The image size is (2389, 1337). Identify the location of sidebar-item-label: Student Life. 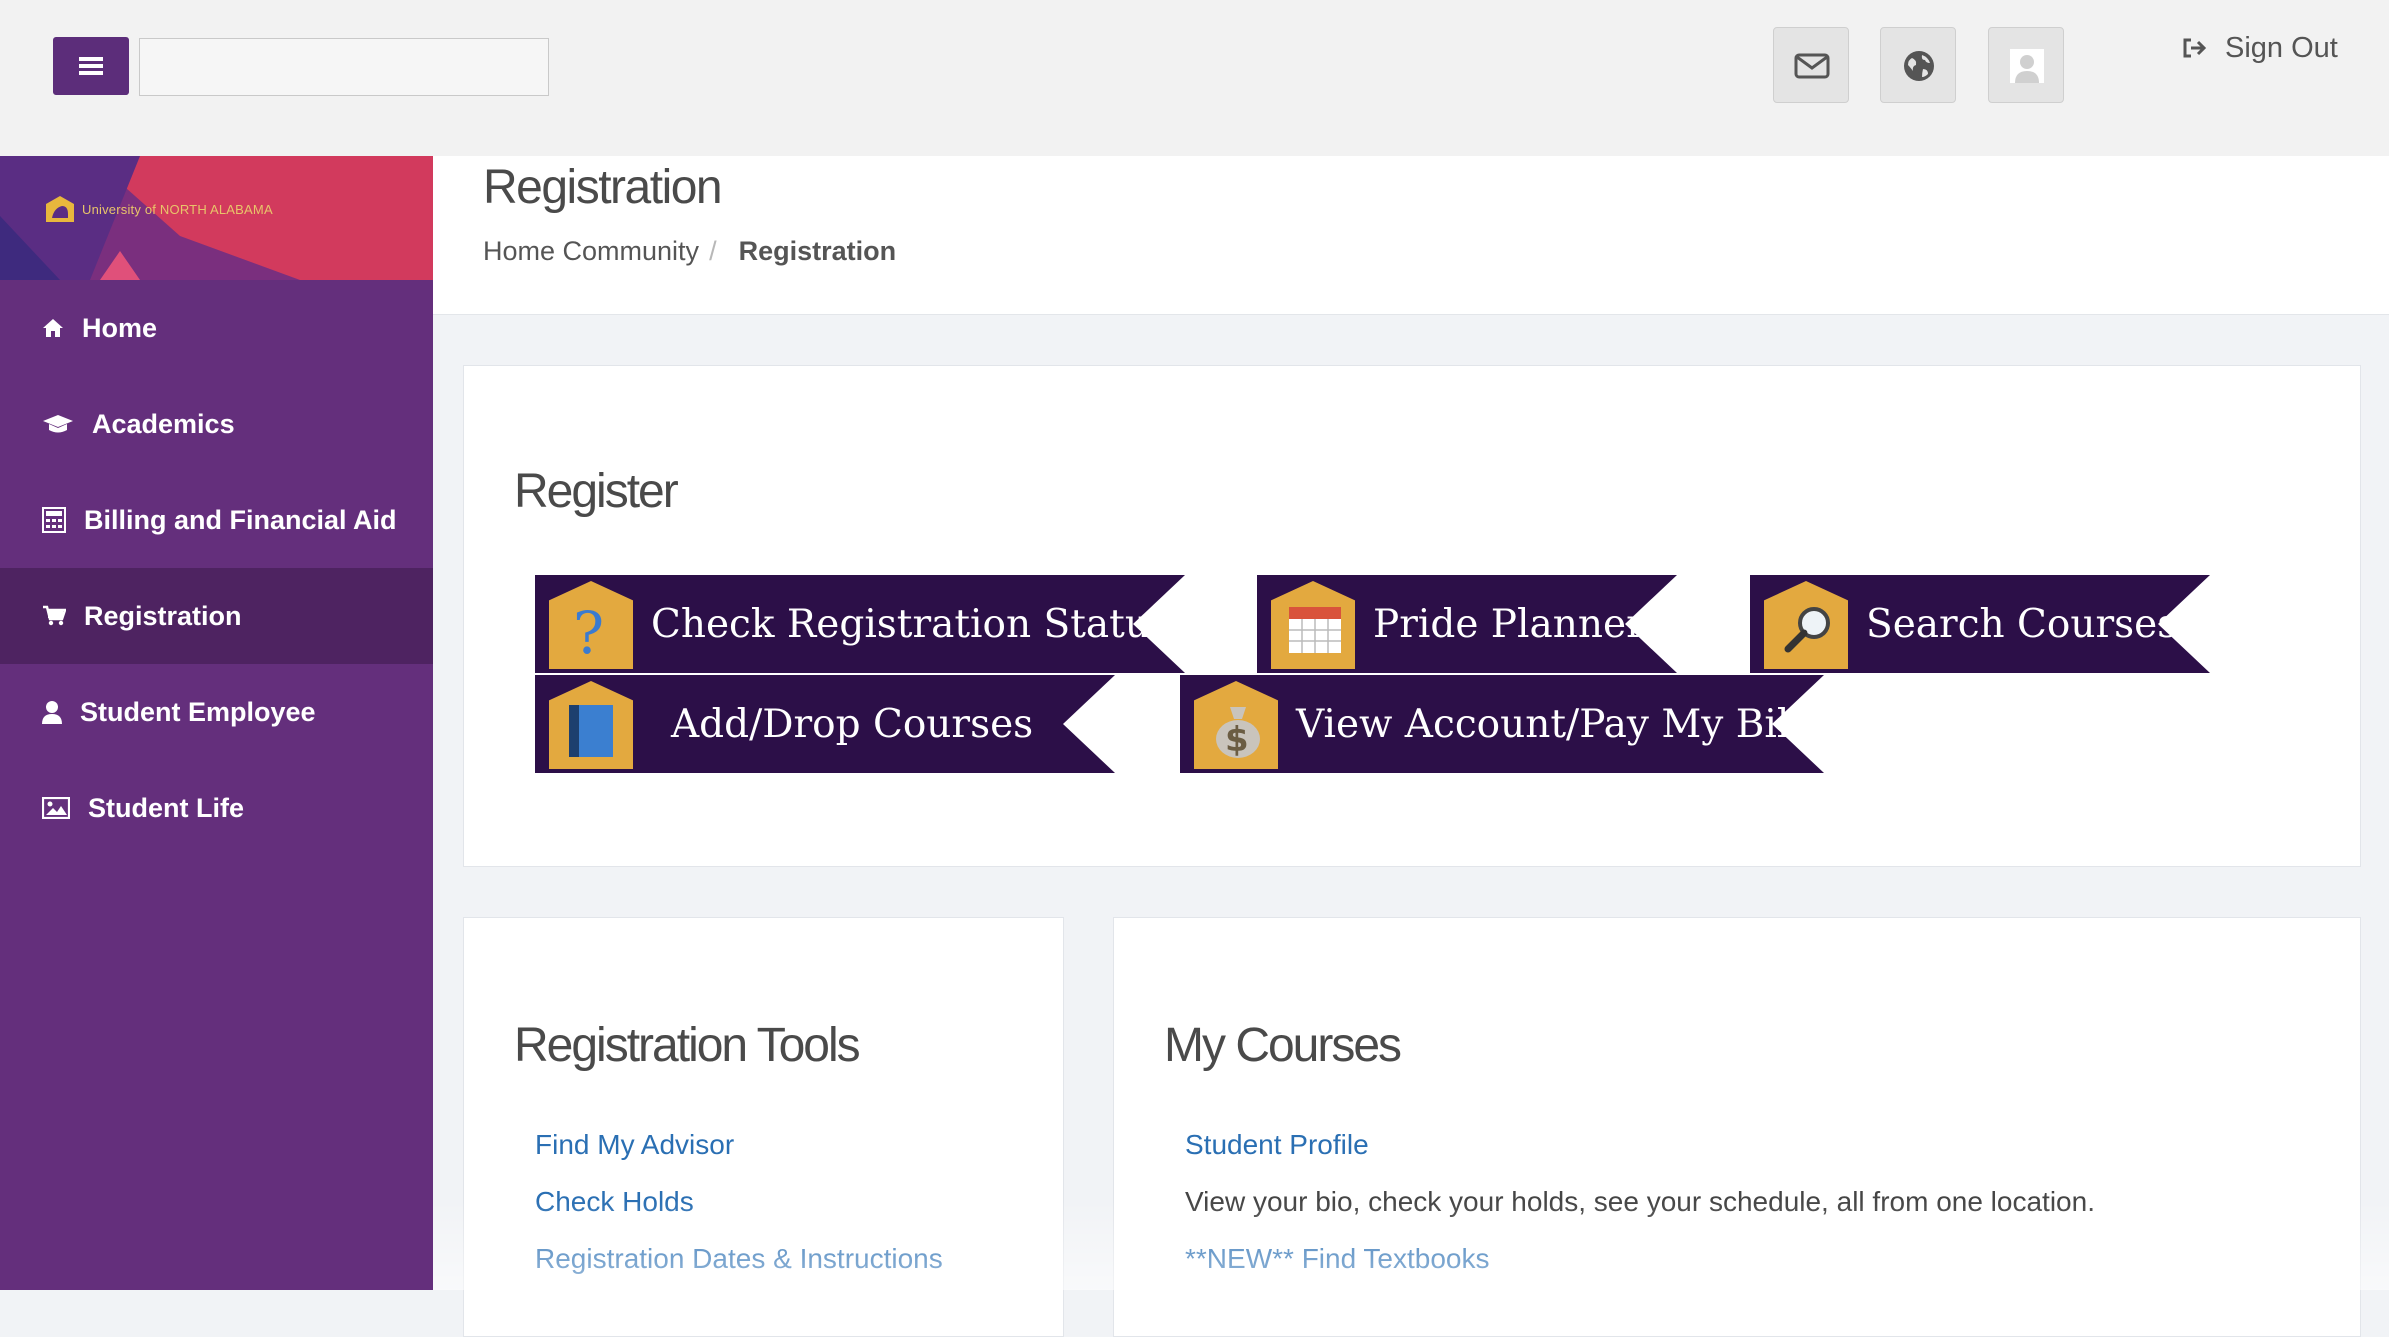
(166, 807).